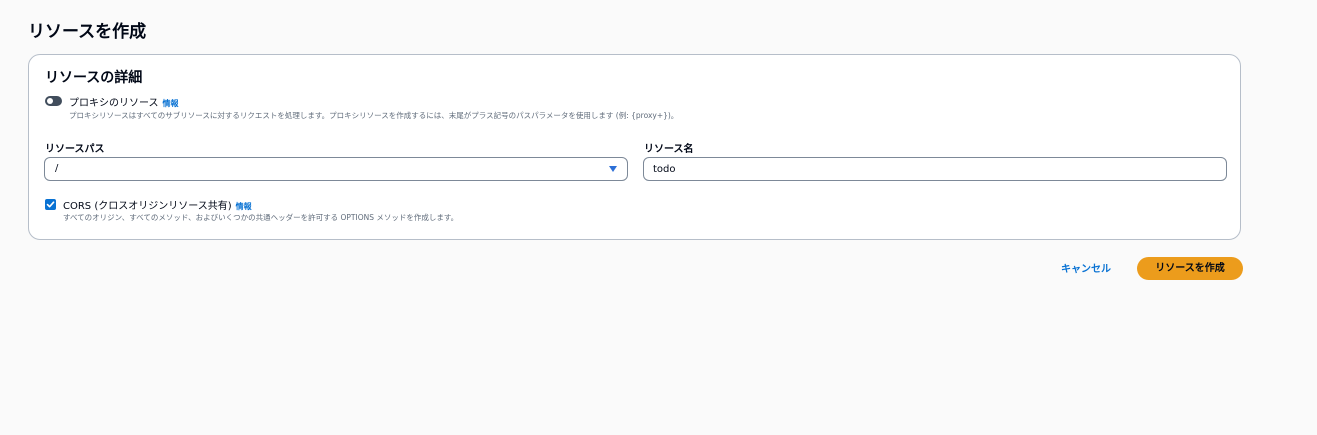 Image resolution: width=1317 pixels, height=435 pixels. Describe the element at coordinates (669, 149) in the screenshot. I see `resource-name-label: リソース名` at that location.